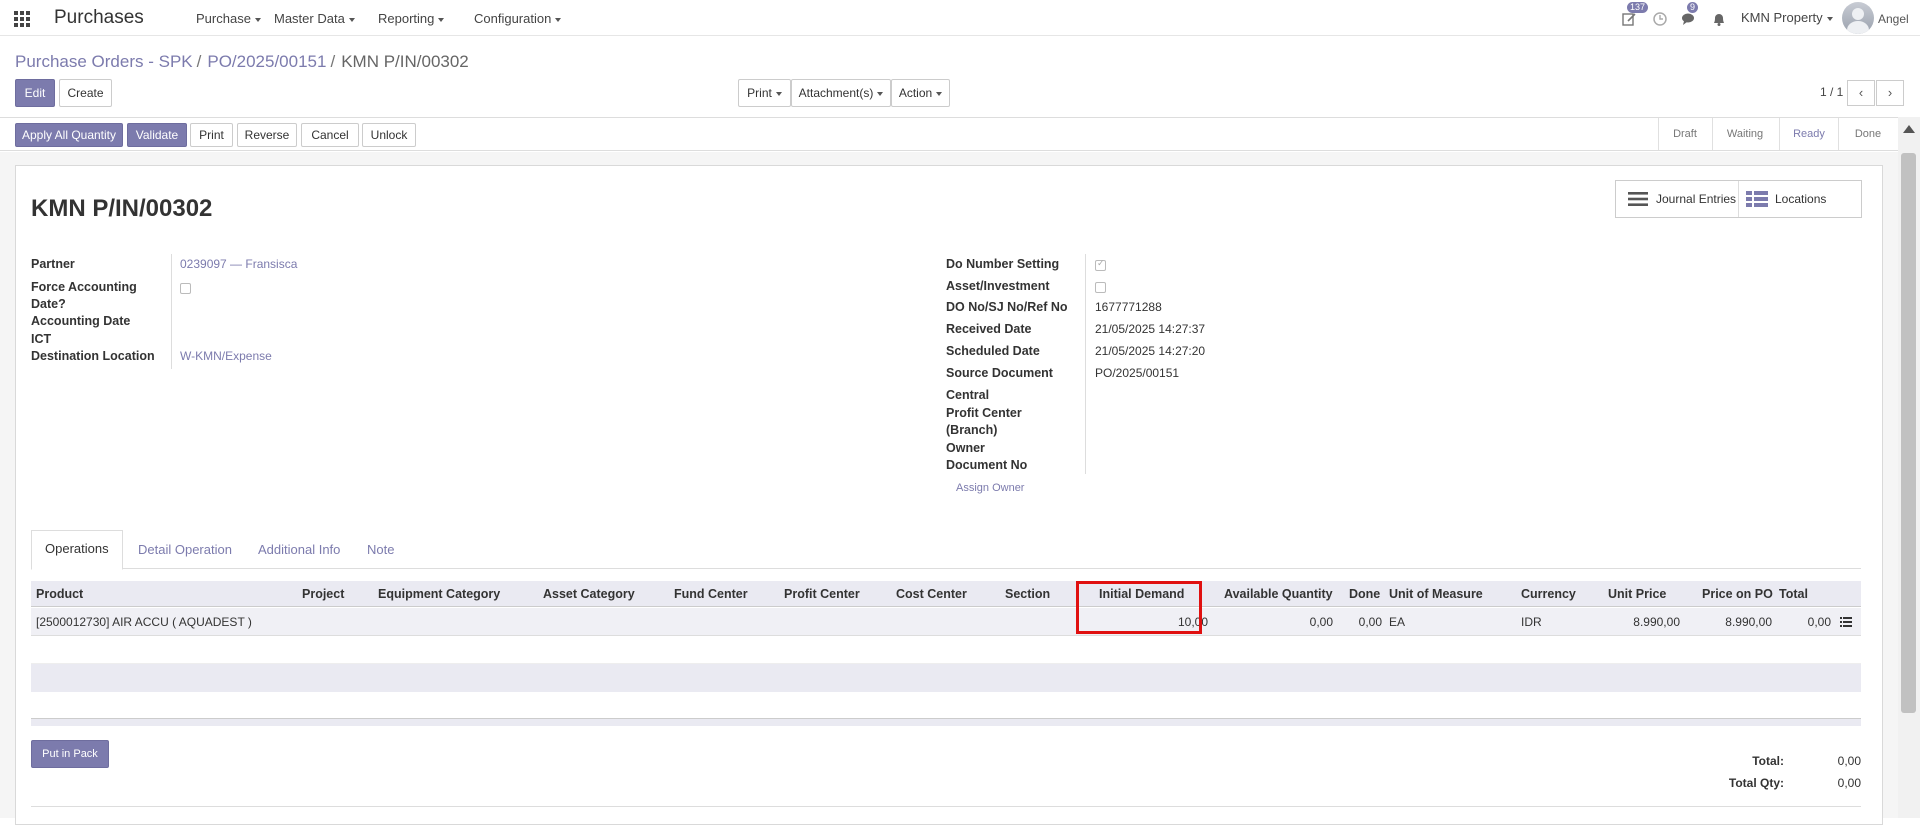 The height and width of the screenshot is (825, 1920). I want to click on scheduled-date-label: Scheduled Date, so click(993, 351).